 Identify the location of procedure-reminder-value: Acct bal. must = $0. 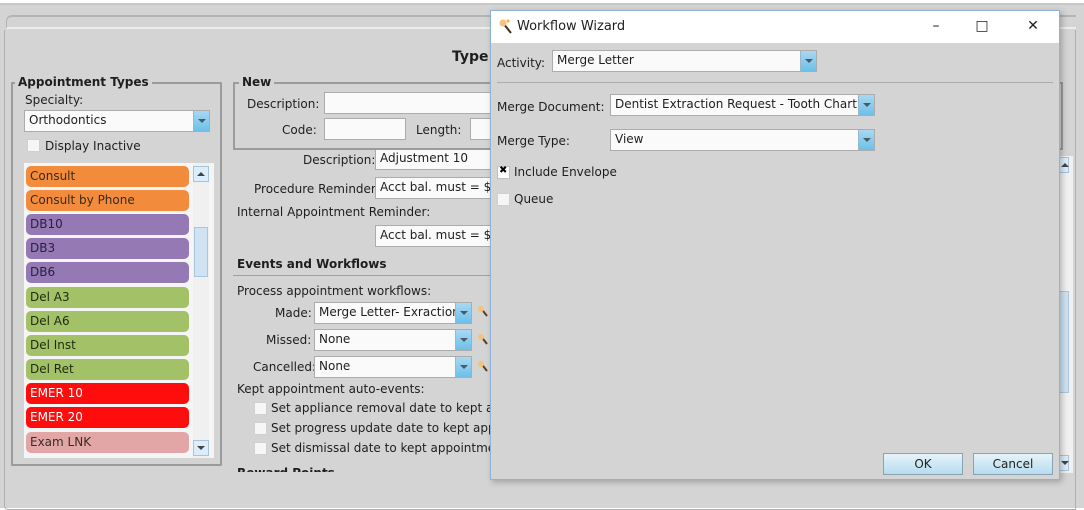
(435, 187).